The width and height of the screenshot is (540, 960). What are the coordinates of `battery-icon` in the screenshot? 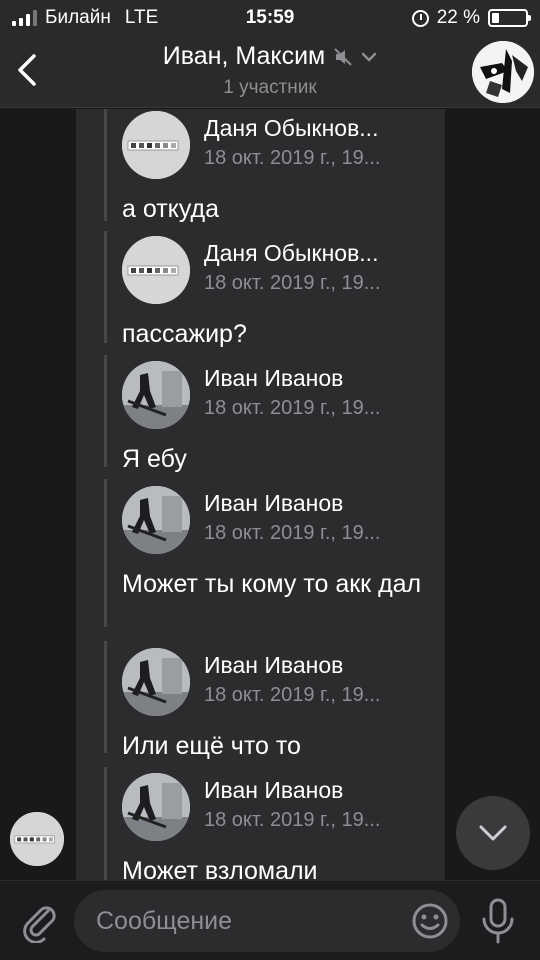 It's located at (509, 18).